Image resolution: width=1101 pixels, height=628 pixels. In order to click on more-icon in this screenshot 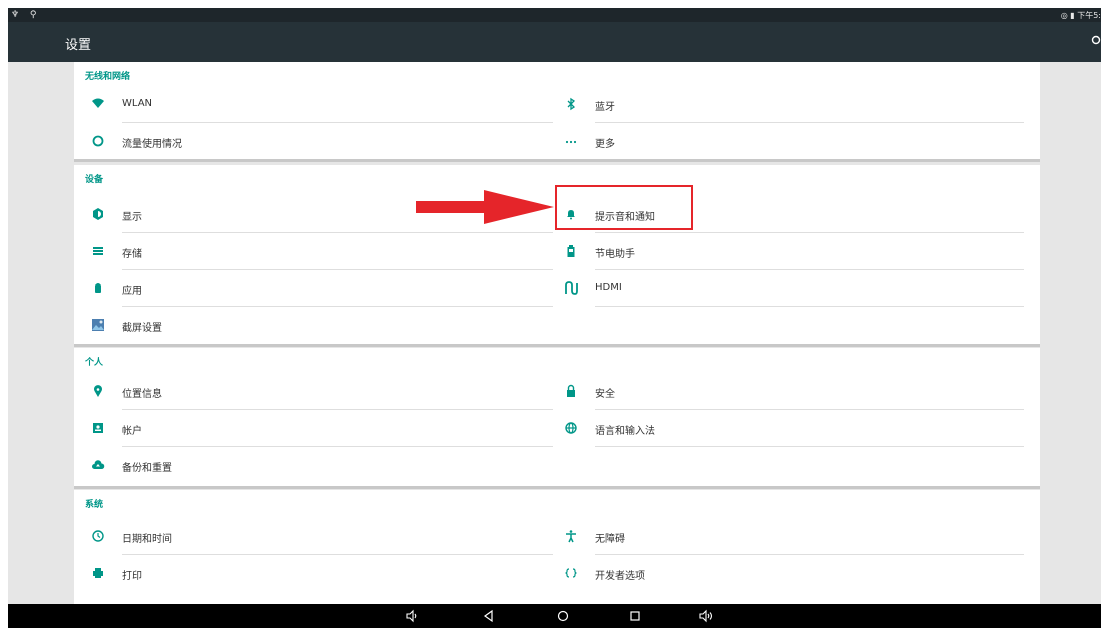, I will do `click(571, 141)`.